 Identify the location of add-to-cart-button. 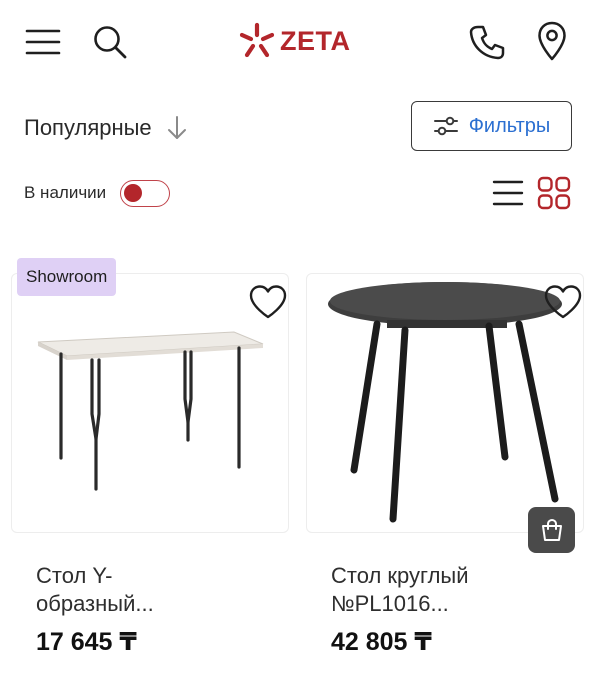
(551, 530).